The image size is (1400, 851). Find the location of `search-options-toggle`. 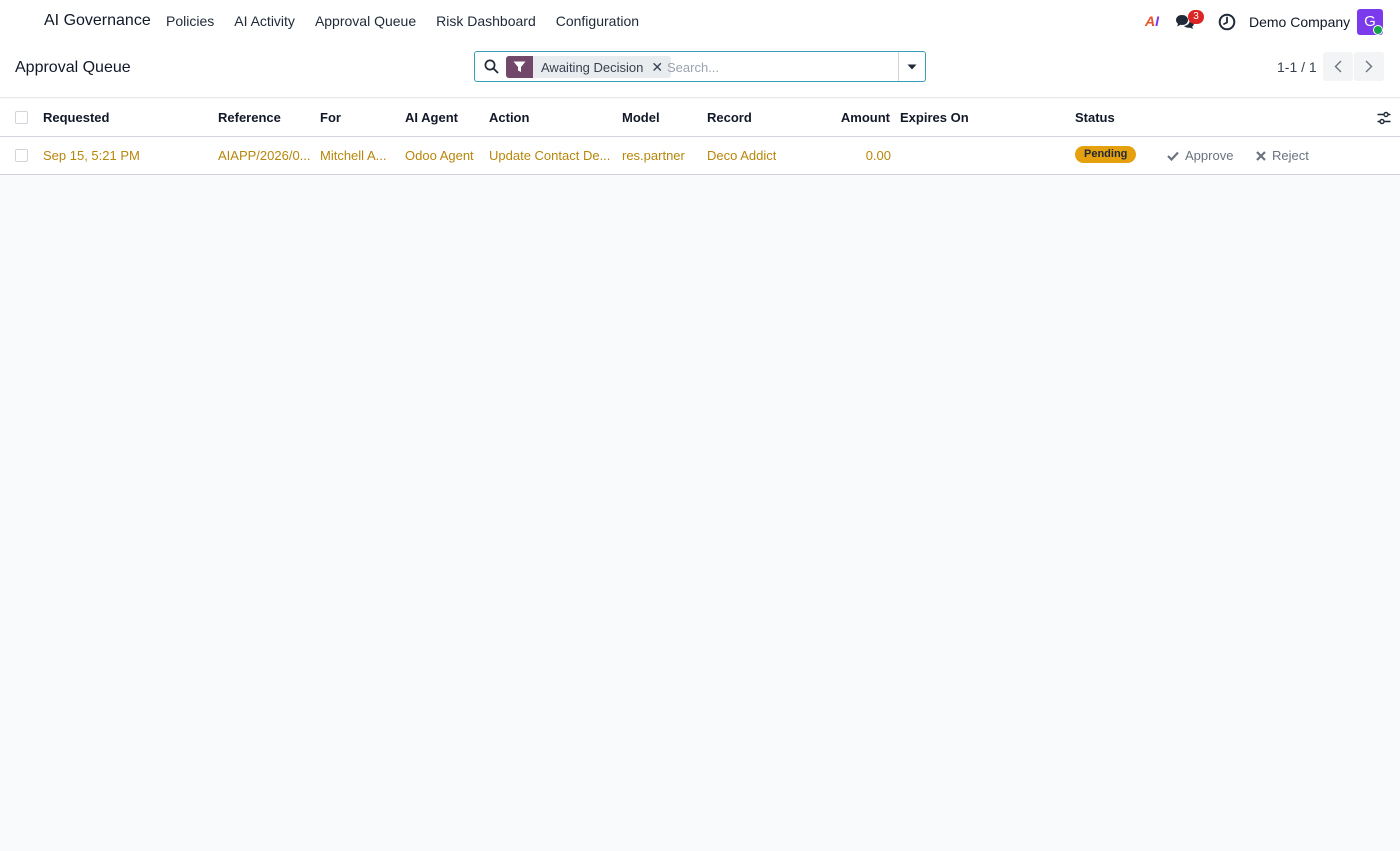

search-options-toggle is located at coordinates (911, 66).